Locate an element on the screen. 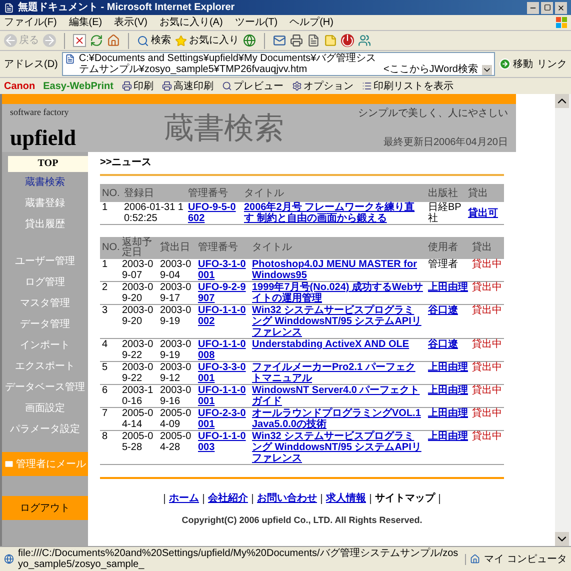 The width and height of the screenshot is (571, 571). print-toolbar-button: プレビュー is located at coordinates (253, 86).